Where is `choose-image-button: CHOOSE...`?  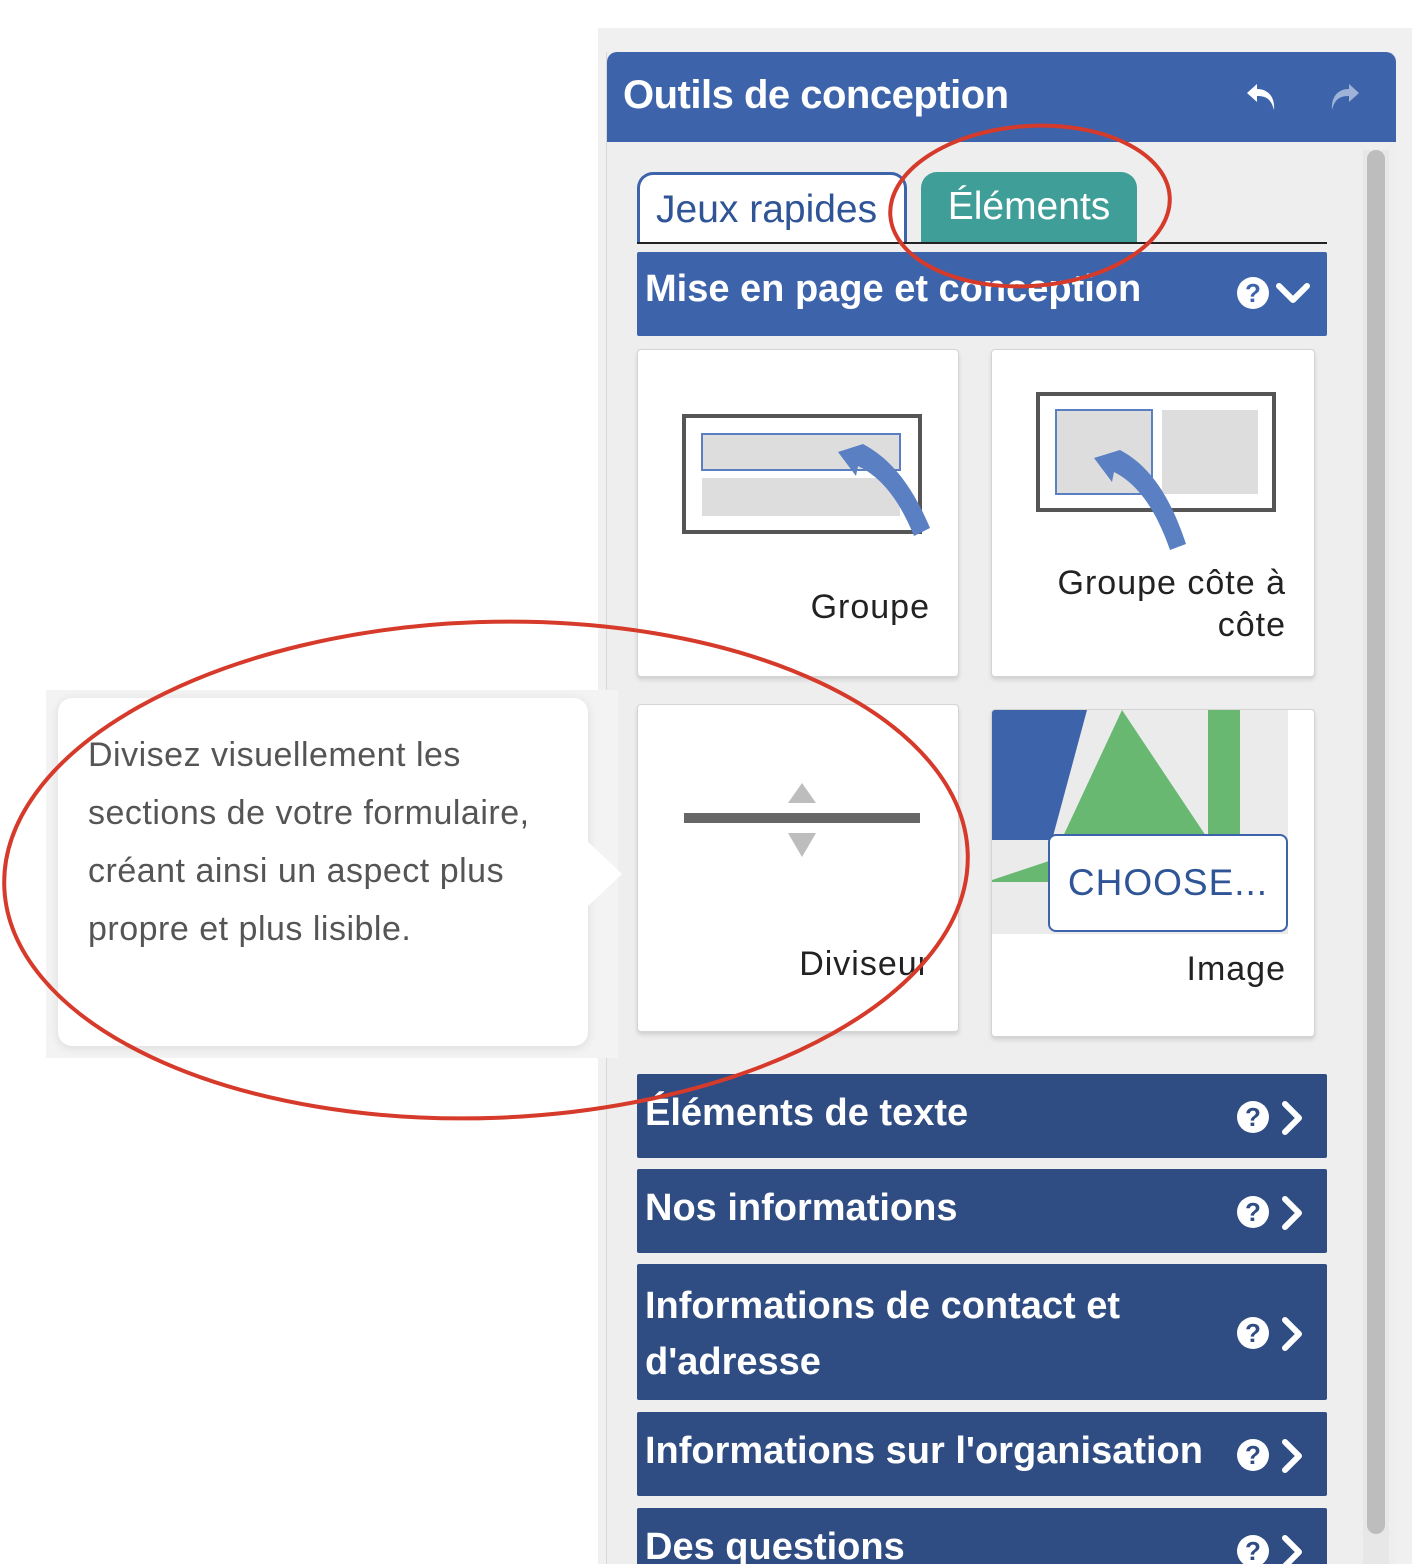 choose-image-button: CHOOSE... is located at coordinates (1168, 883).